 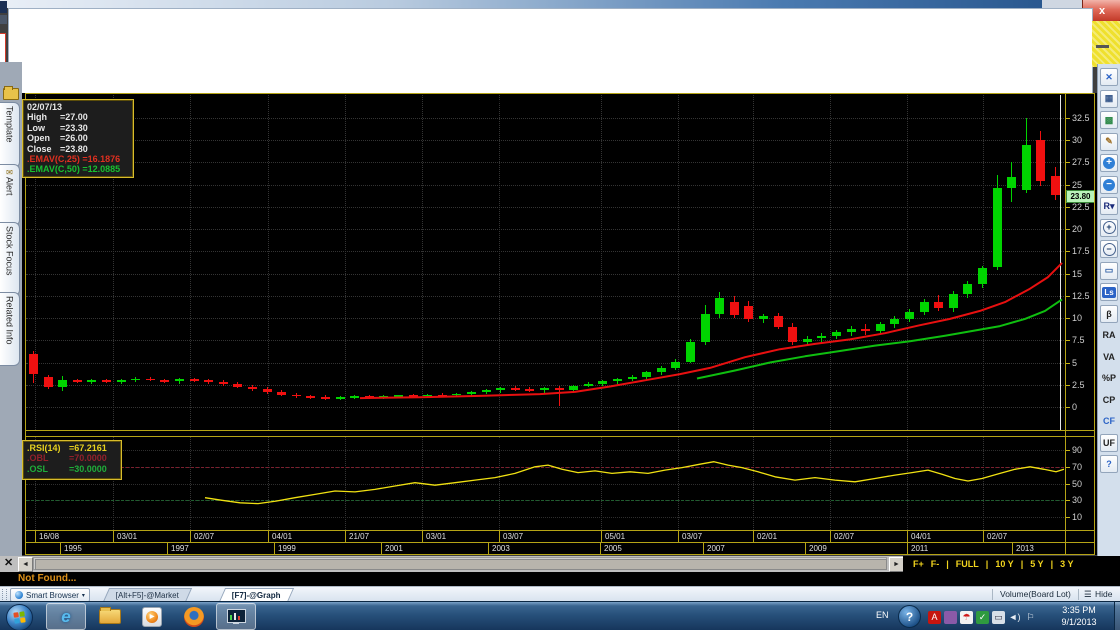 What do you see at coordinates (1077, 450) in the screenshot?
I see `rsi-y-axis-label: 90` at bounding box center [1077, 450].